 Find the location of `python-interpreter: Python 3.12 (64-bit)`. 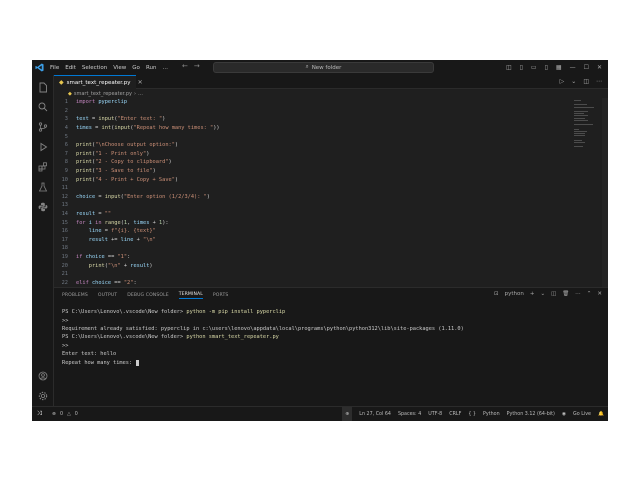

python-interpreter: Python 3.12 (64-bit) is located at coordinates (531, 414).